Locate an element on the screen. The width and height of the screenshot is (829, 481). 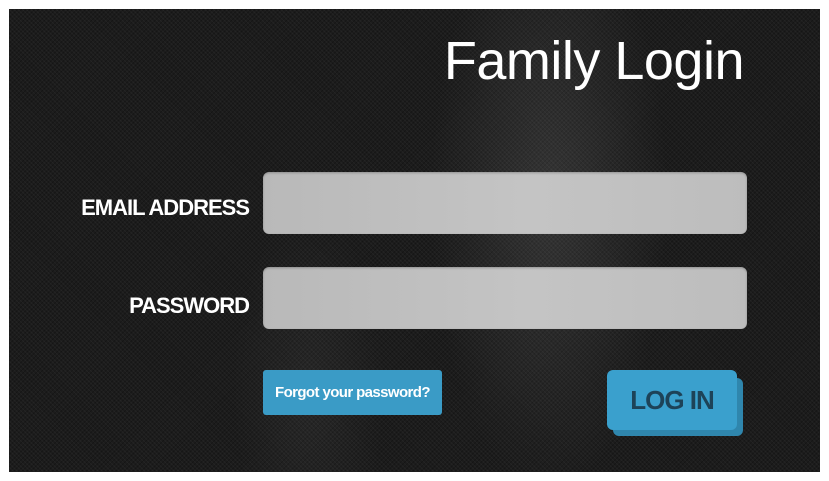
password-label: PASSWORD is located at coordinates (189, 305).